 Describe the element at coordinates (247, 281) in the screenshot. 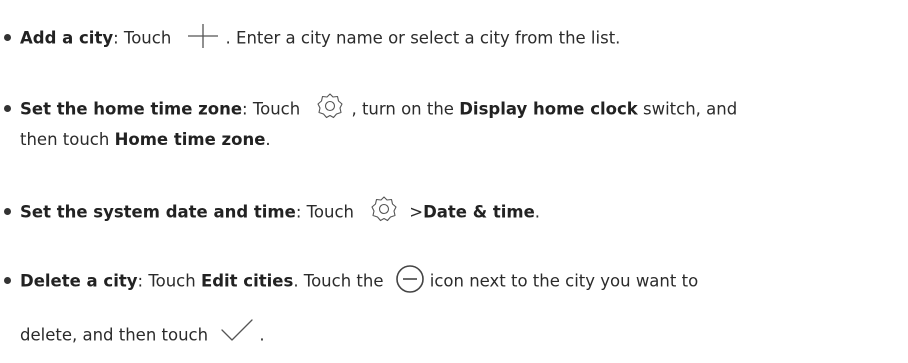

I see `edit-cities-label: Edit cities` at that location.